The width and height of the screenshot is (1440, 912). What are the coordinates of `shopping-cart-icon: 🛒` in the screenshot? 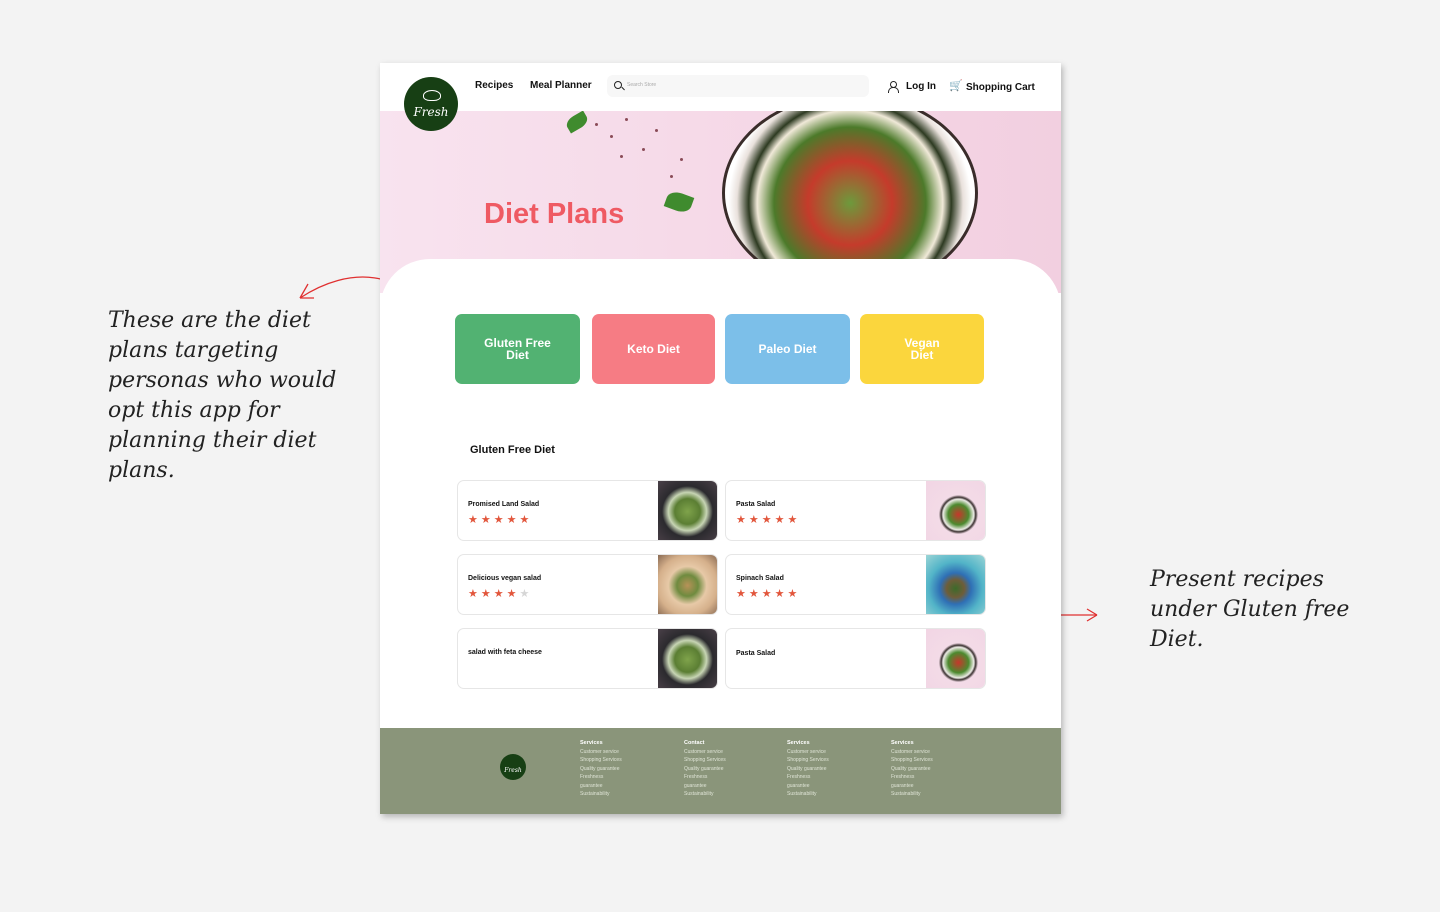 It's located at (956, 86).